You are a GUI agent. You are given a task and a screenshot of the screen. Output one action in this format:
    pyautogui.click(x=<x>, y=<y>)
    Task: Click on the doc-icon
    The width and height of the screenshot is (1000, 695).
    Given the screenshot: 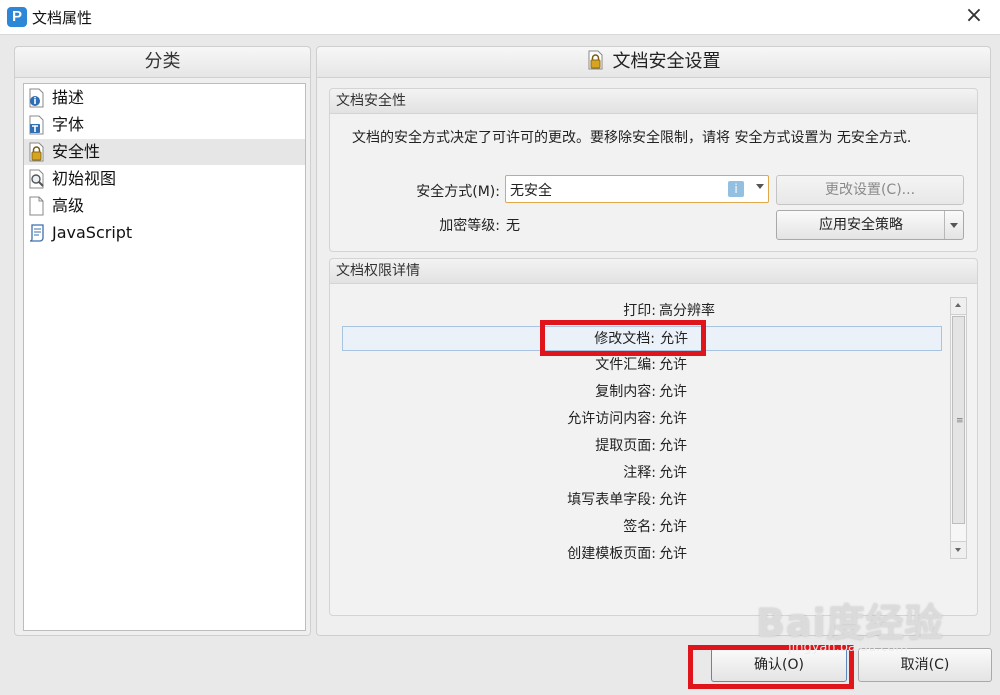 What is the action you would take?
    pyautogui.click(x=37, y=206)
    